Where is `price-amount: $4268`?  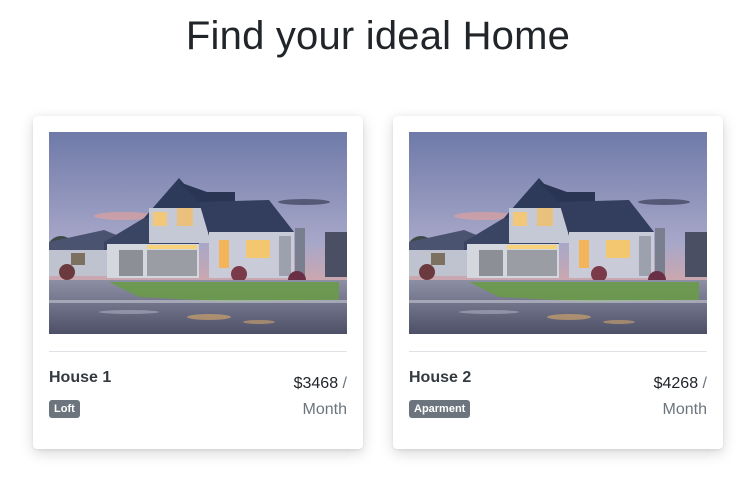 price-amount: $4268 is located at coordinates (676, 383).